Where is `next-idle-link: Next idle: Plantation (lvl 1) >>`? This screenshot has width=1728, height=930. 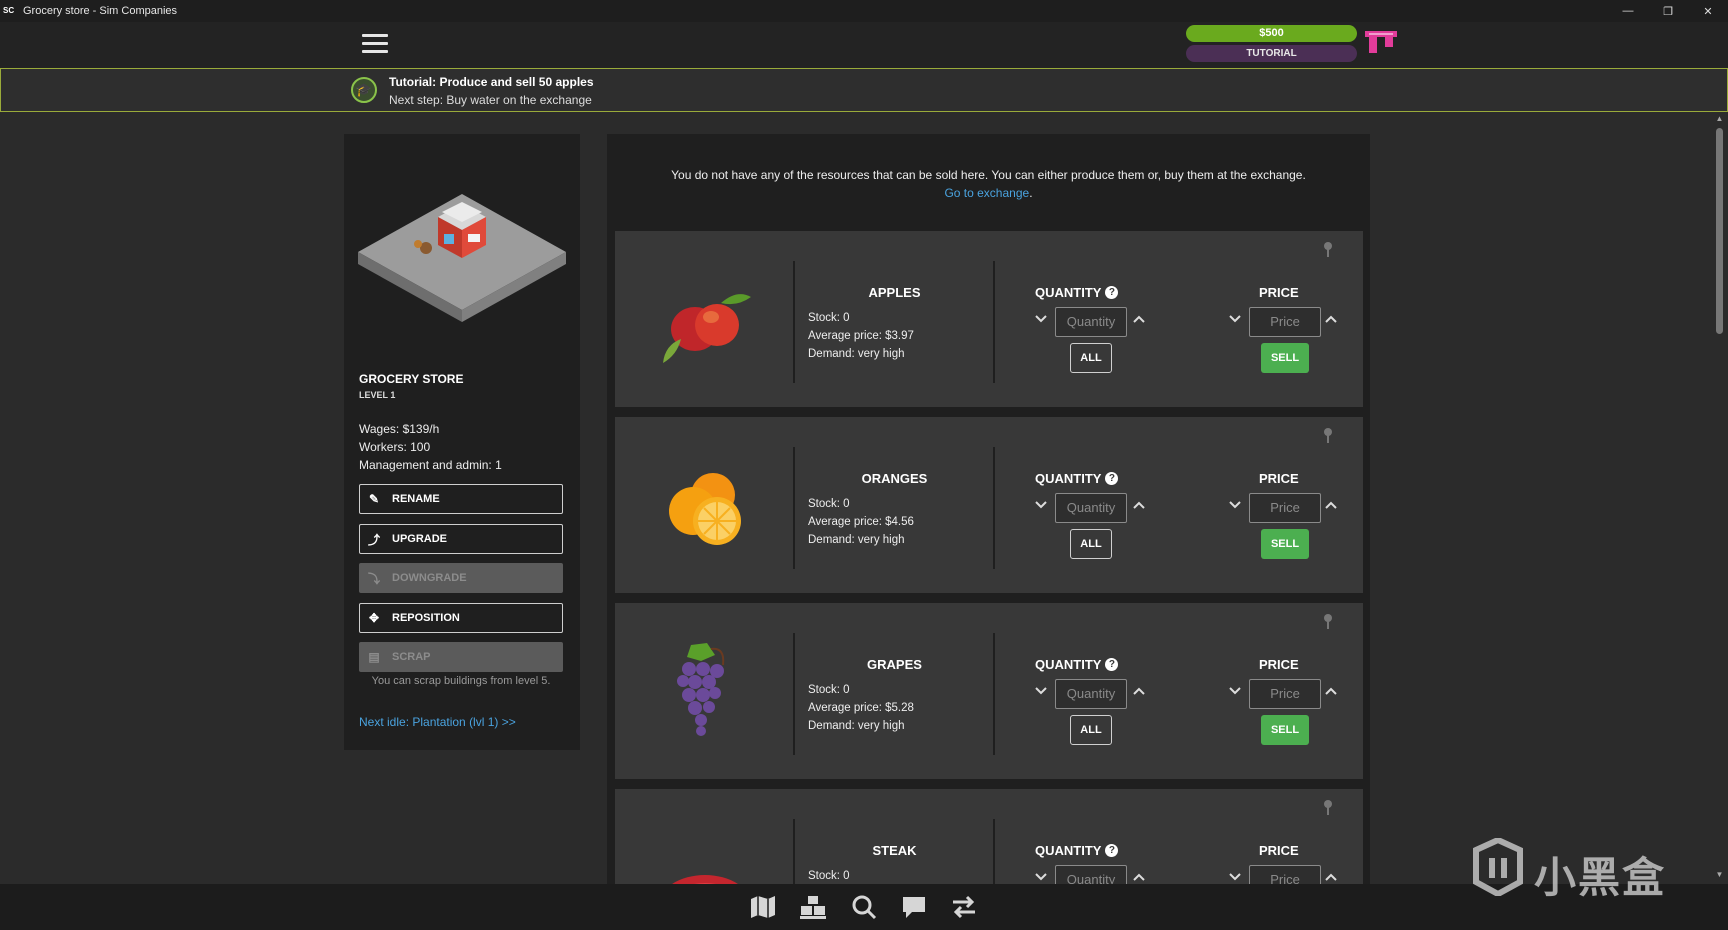 next-idle-link: Next idle: Plantation (lvl 1) >> is located at coordinates (437, 722).